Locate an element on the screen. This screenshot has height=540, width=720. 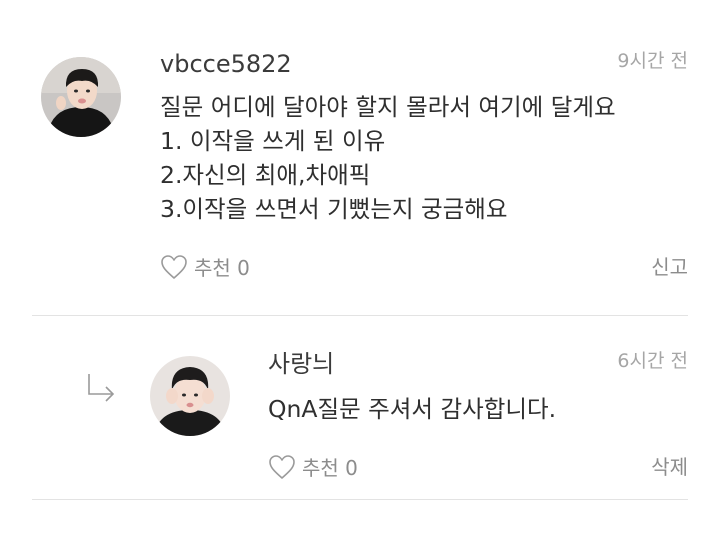
reply-username: 사랑늬 is located at coordinates (301, 364).